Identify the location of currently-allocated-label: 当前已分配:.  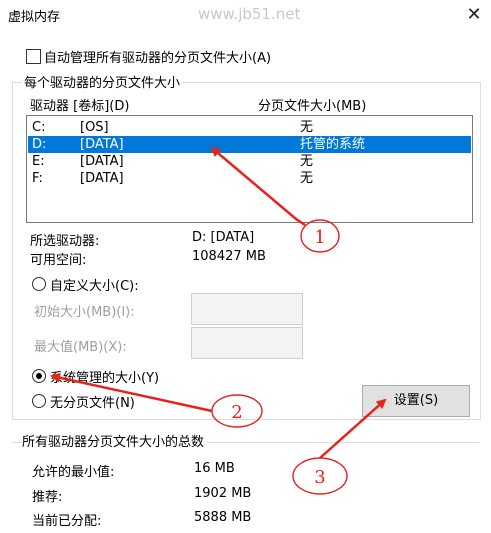
(67, 521).